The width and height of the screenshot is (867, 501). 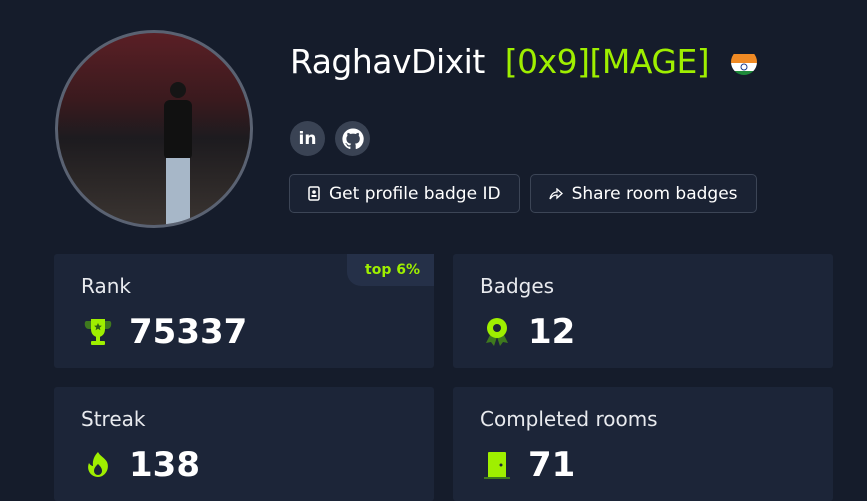 I want to click on button-label: Get profile badge ID, so click(x=415, y=193).